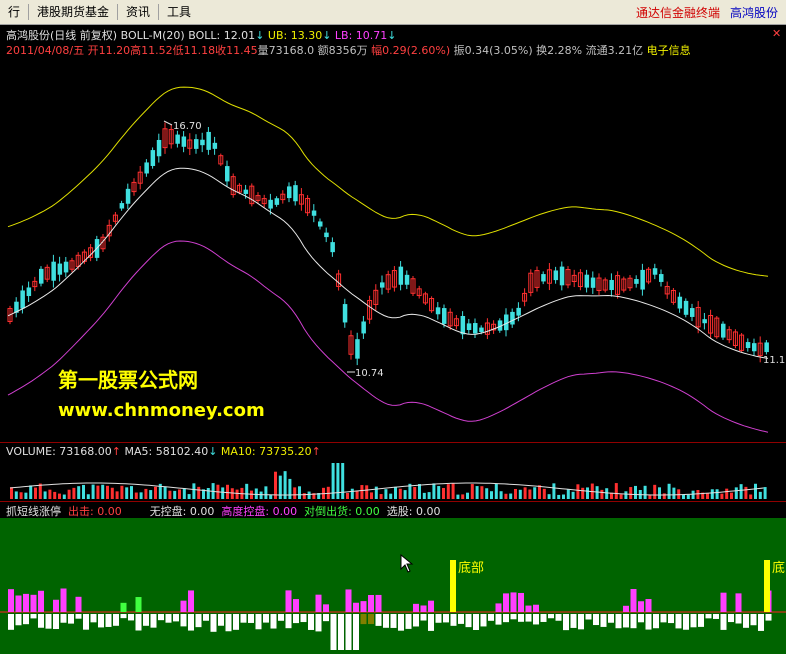  What do you see at coordinates (754, 12) in the screenshot?
I see `current-stock-name: 高鸿股份` at bounding box center [754, 12].